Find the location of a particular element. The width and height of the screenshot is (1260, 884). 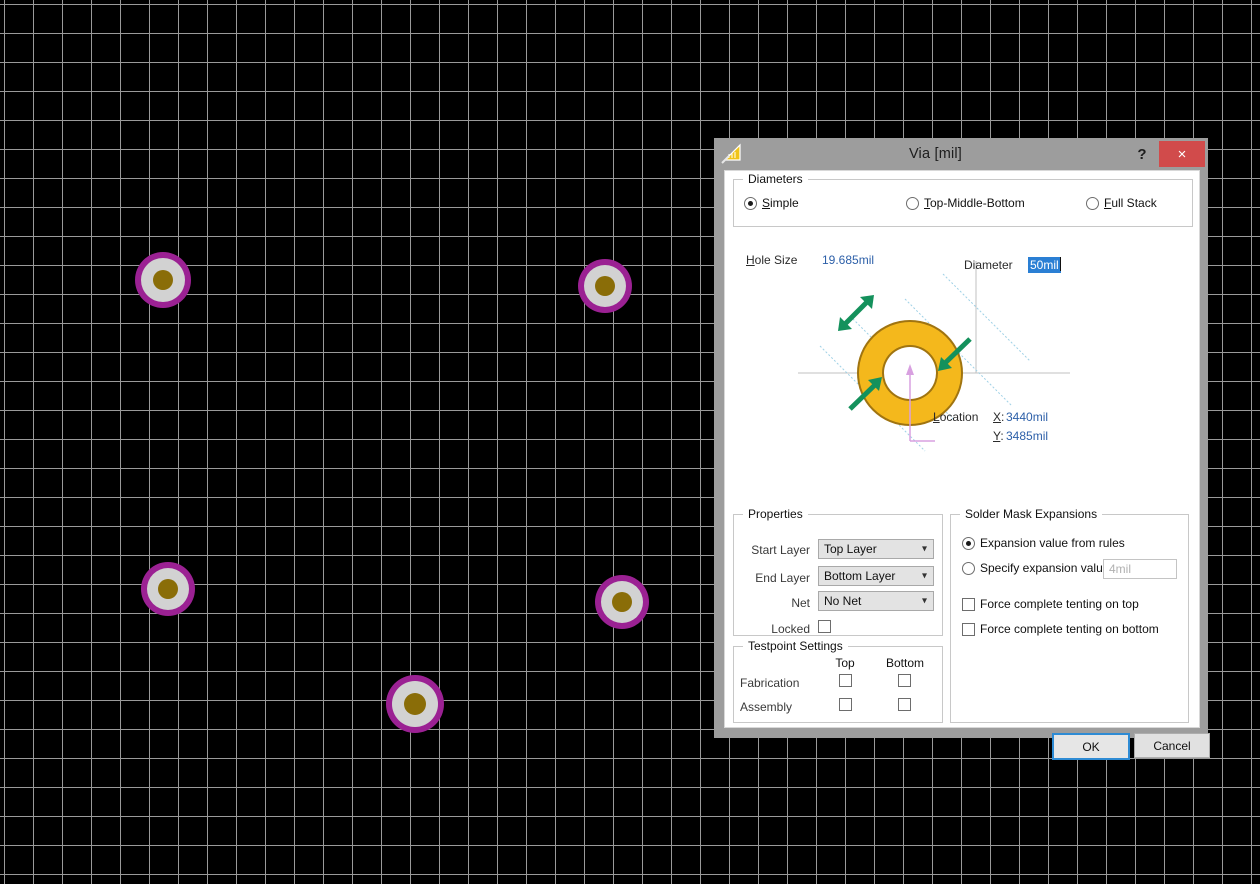

radio-simple: Simple is located at coordinates (771, 203).